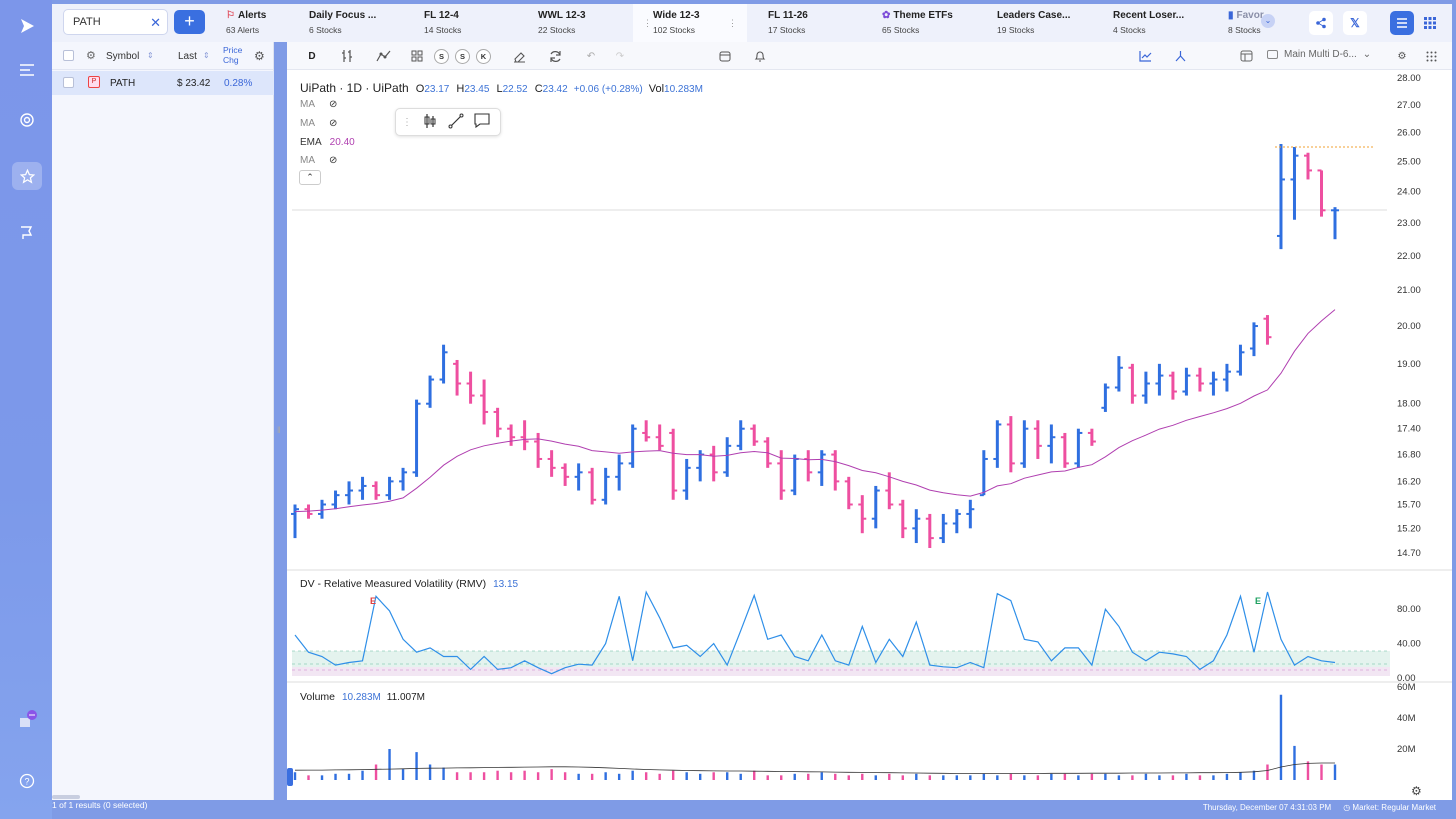 Image resolution: width=1456 pixels, height=819 pixels. What do you see at coordinates (27, 781) in the screenshot?
I see `help-icon: ?` at bounding box center [27, 781].